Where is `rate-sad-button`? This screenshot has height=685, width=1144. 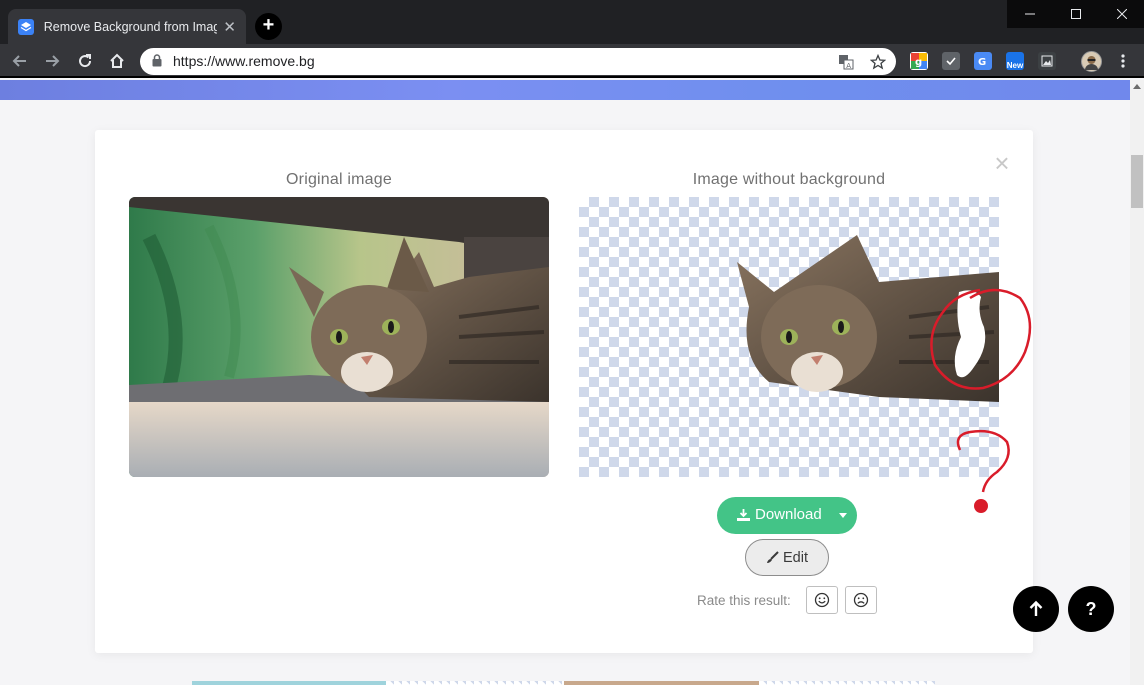 rate-sad-button is located at coordinates (861, 600).